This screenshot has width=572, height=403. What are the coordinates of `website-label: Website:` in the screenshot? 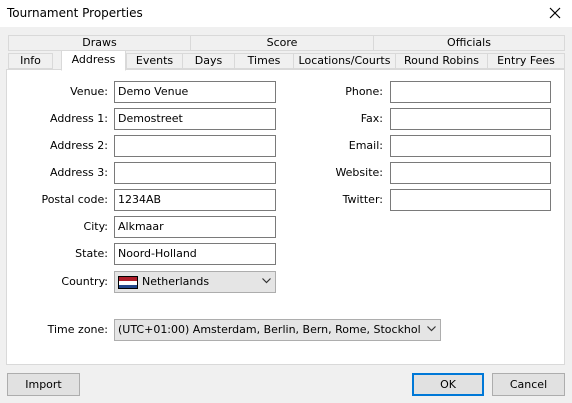 It's located at (359, 172).